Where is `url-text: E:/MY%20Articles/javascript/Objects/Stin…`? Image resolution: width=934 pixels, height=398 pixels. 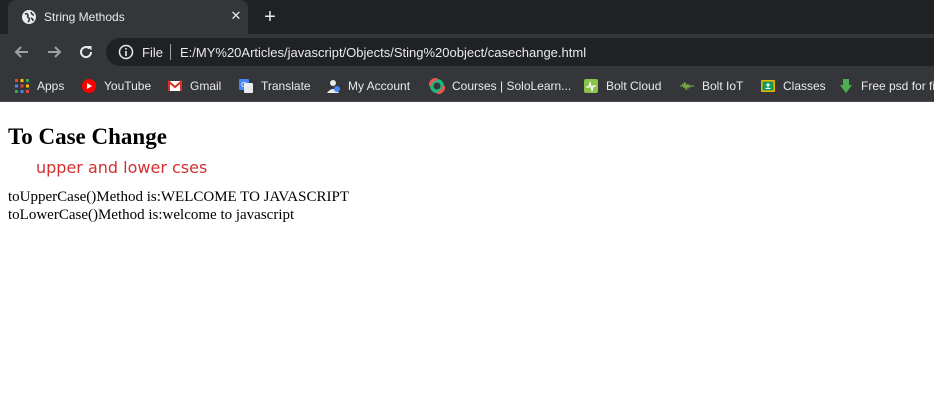
url-text: E:/MY%20Articles/javascript/Objects/Stin… is located at coordinates (383, 52).